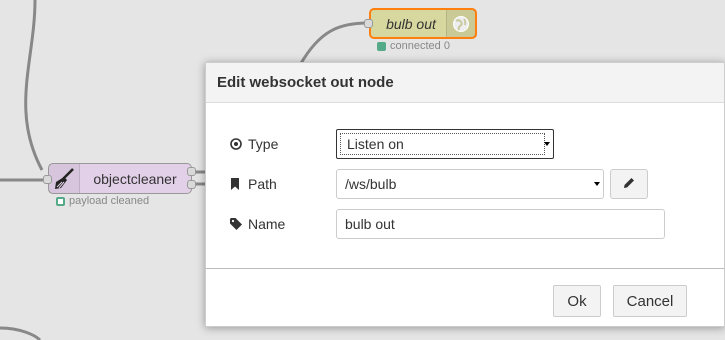  I want to click on bookmark-icon, so click(237, 184).